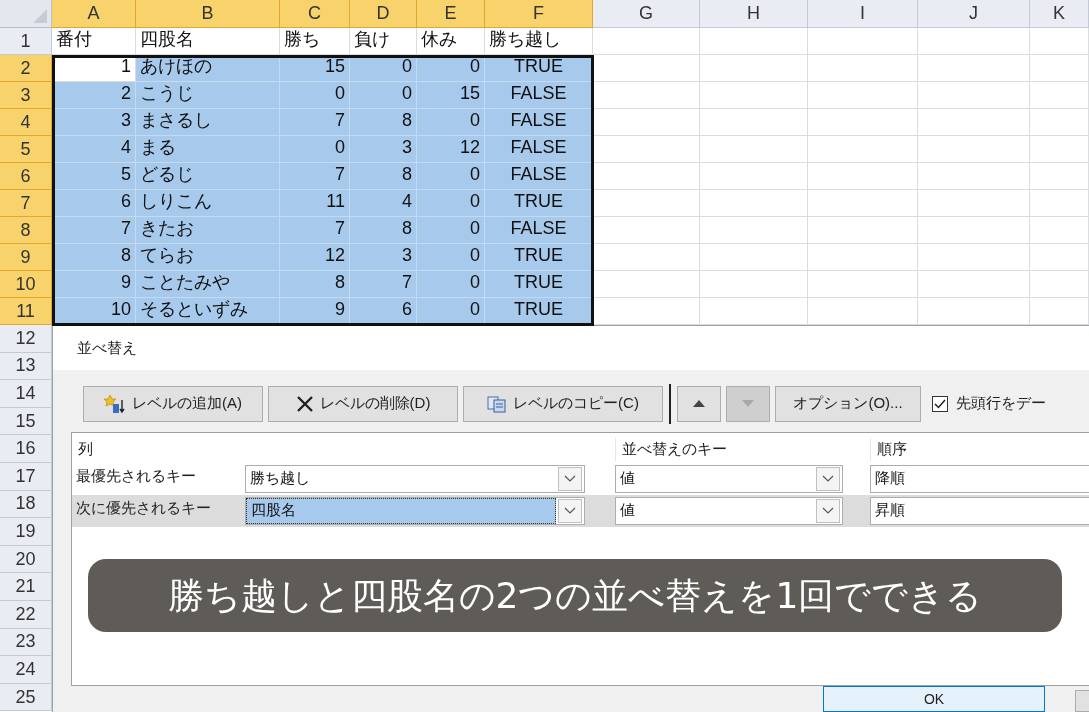 The image size is (1089, 712). Describe the element at coordinates (26, 68) in the screenshot. I see `row-header: 2` at that location.